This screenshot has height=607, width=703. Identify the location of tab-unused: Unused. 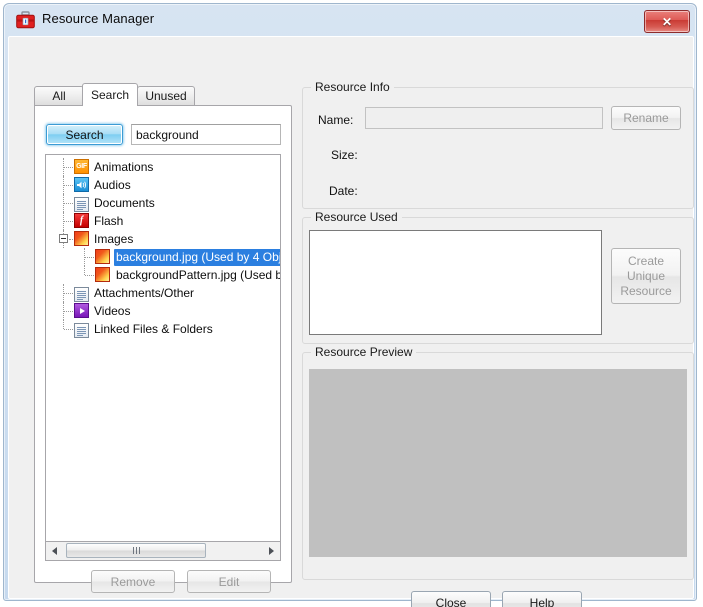
(166, 95).